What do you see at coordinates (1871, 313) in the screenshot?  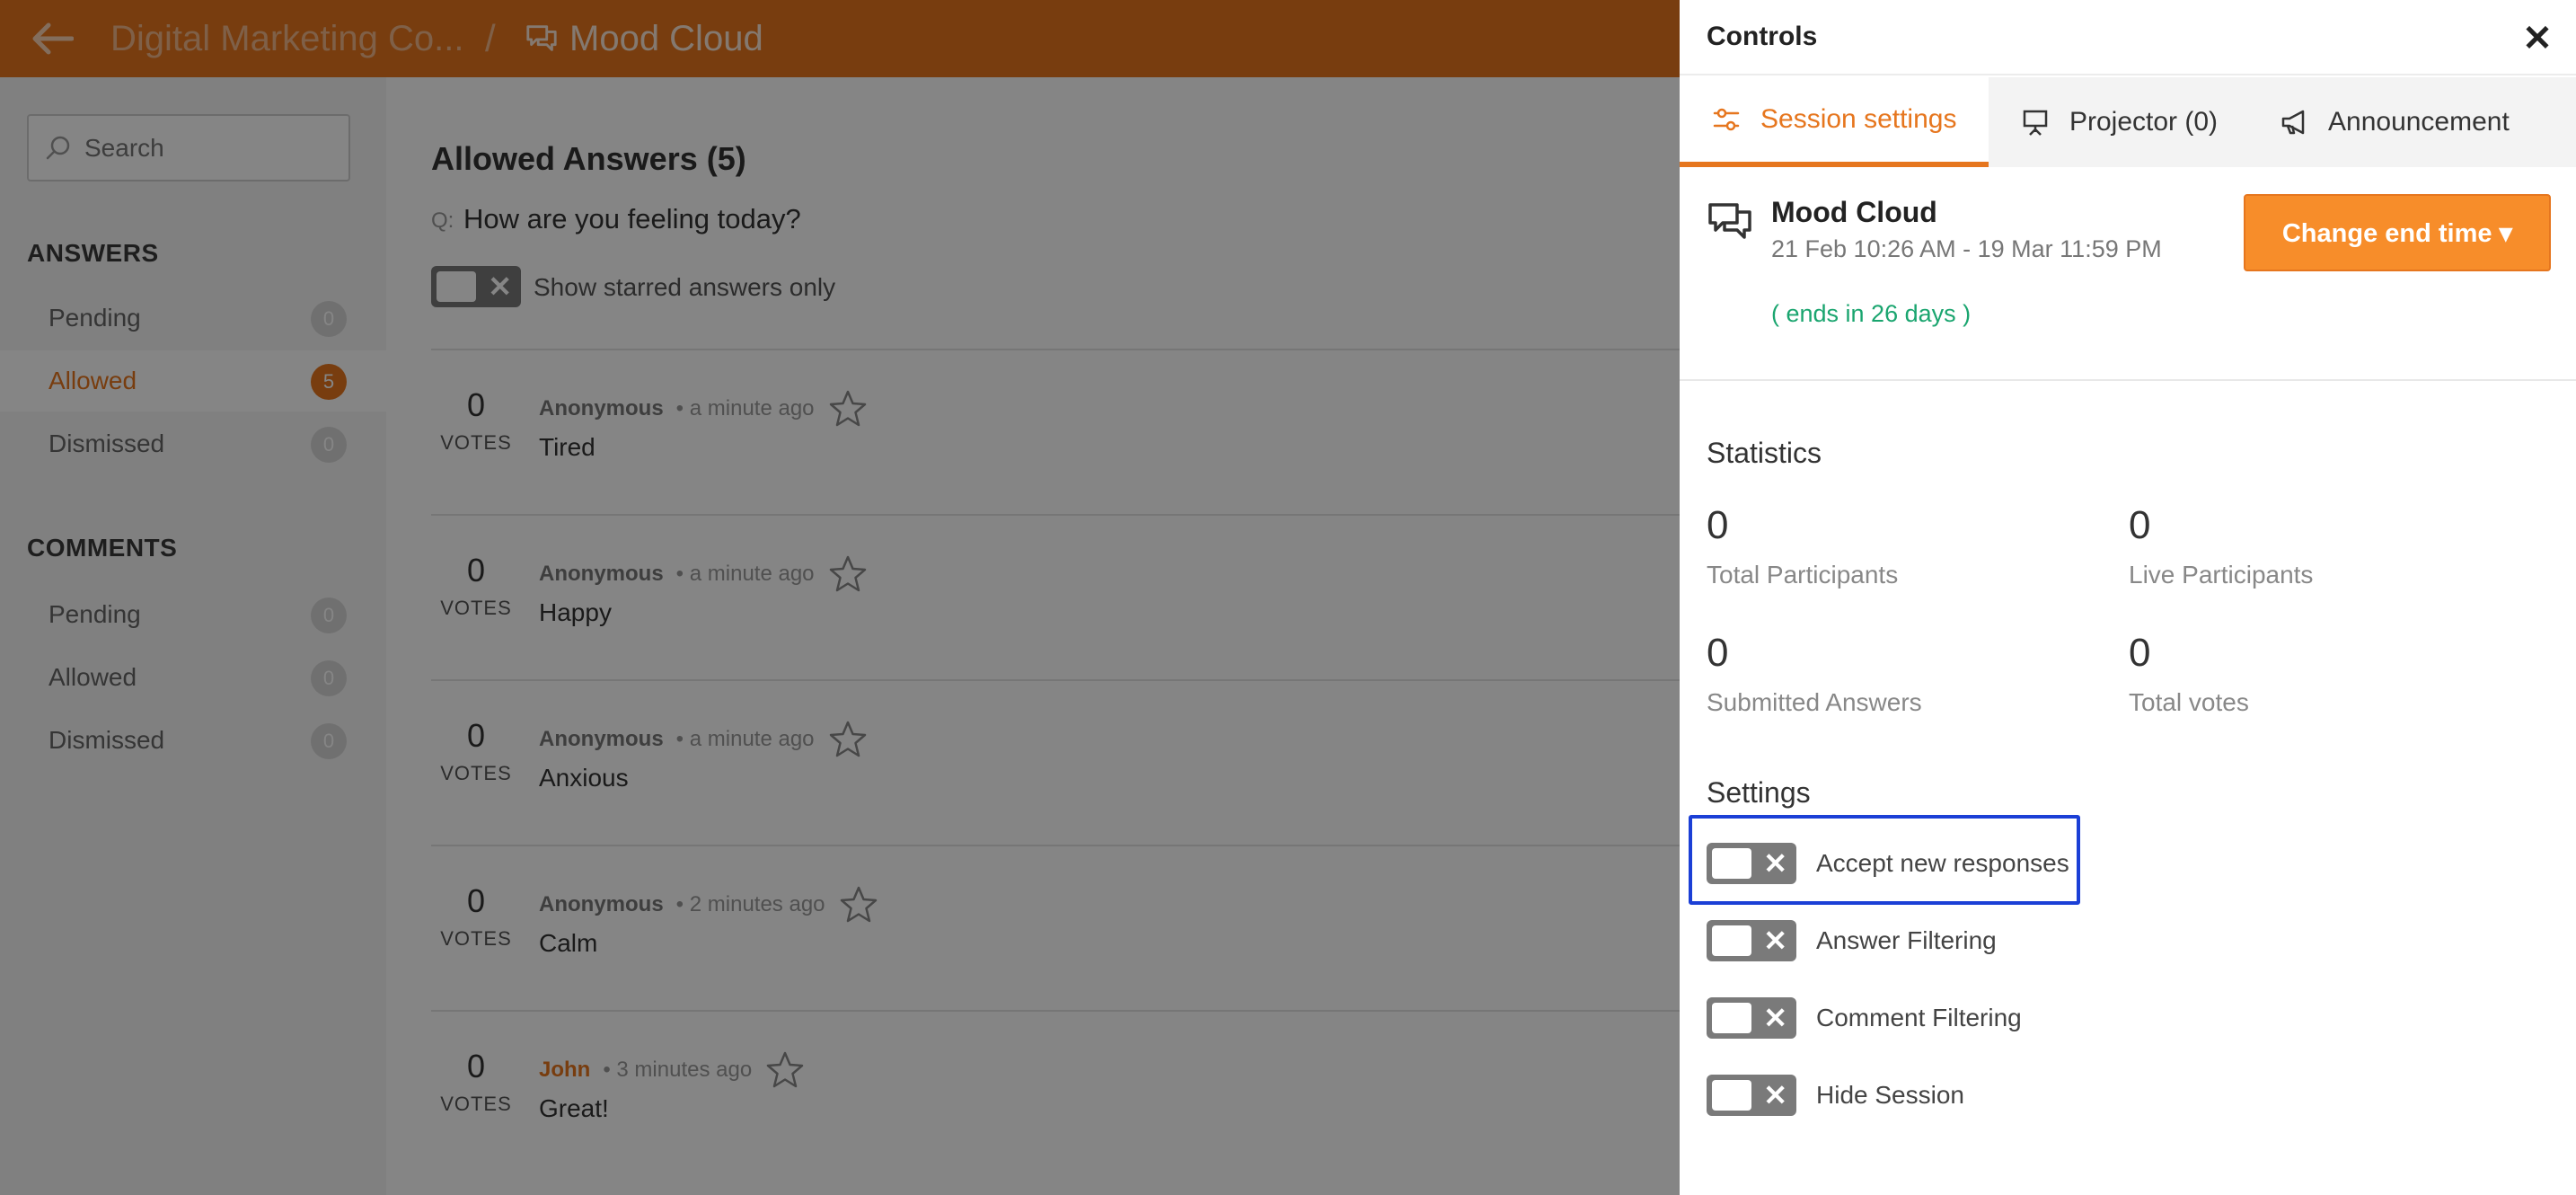 I see `session-ends: ( ends in 26 days )` at bounding box center [1871, 313].